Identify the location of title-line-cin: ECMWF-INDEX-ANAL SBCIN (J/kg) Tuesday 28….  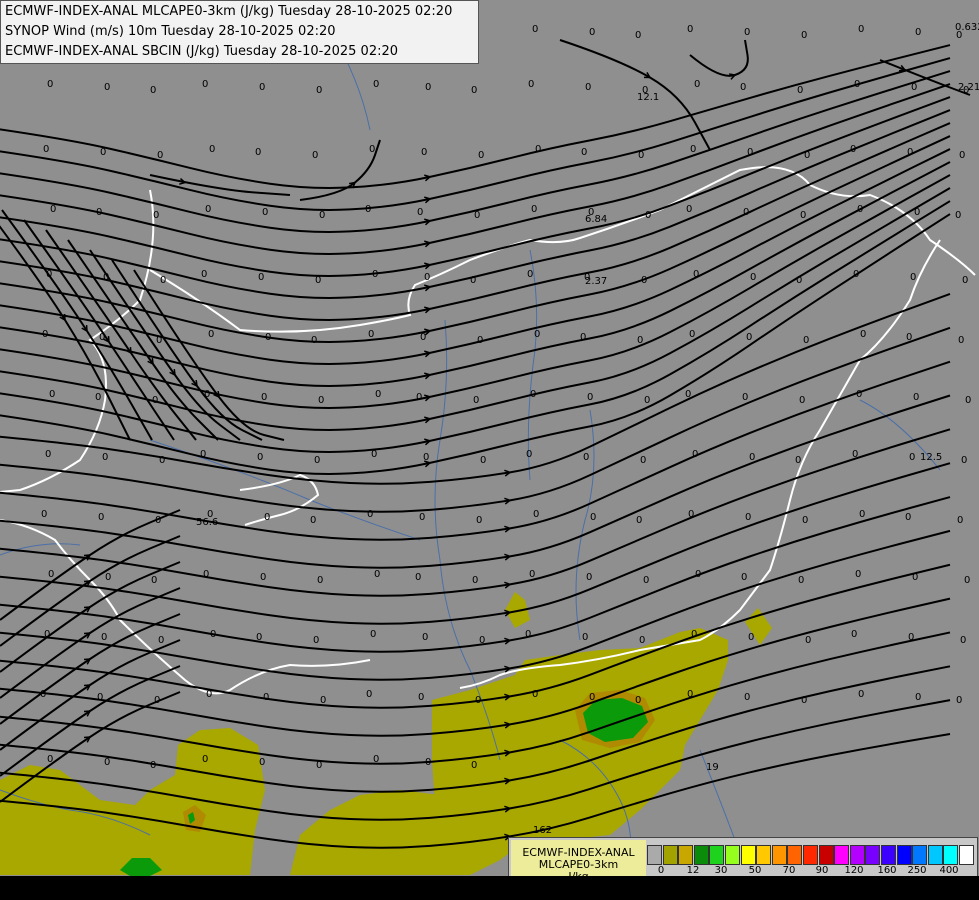
(202, 51).